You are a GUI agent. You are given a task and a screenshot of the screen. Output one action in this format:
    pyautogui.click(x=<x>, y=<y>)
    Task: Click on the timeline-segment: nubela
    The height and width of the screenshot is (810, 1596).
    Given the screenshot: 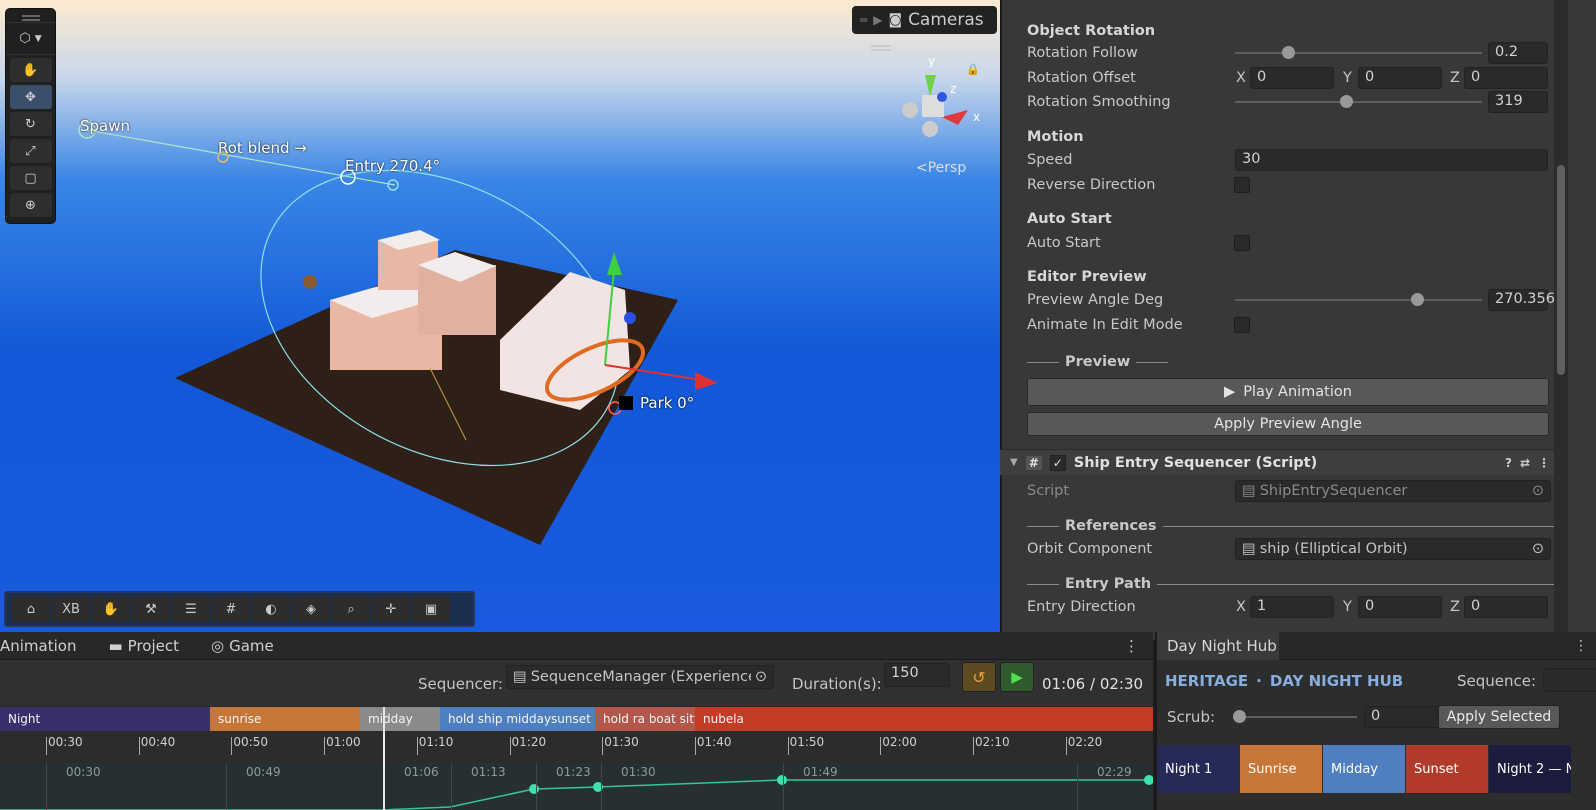 What is the action you would take?
    pyautogui.click(x=924, y=719)
    